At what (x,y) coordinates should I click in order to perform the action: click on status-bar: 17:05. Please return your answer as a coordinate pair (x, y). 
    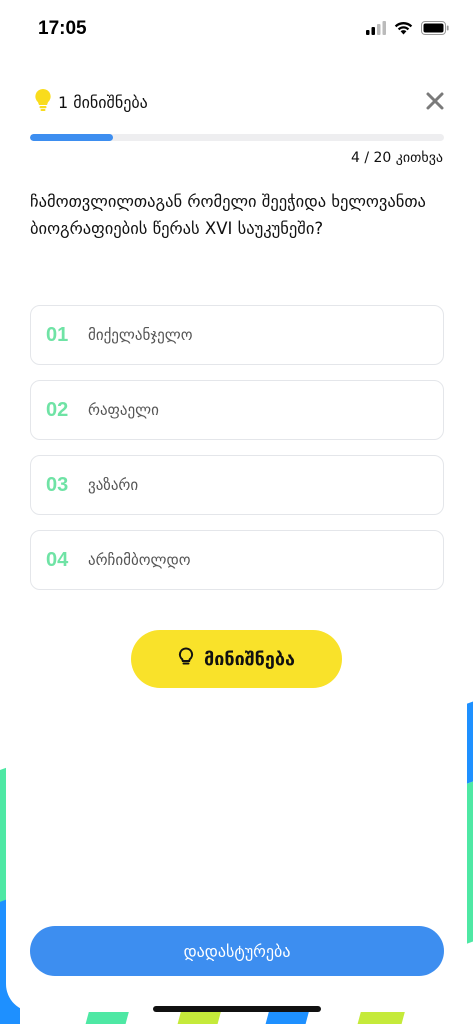
    Looking at the image, I should click on (236, 29).